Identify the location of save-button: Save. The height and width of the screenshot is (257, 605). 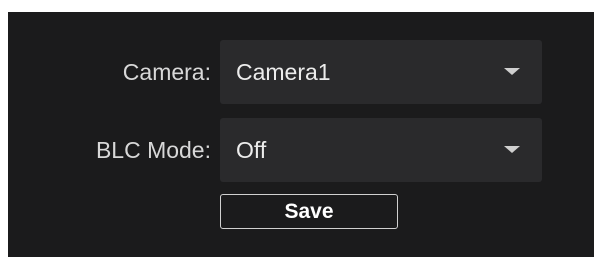
(309, 211).